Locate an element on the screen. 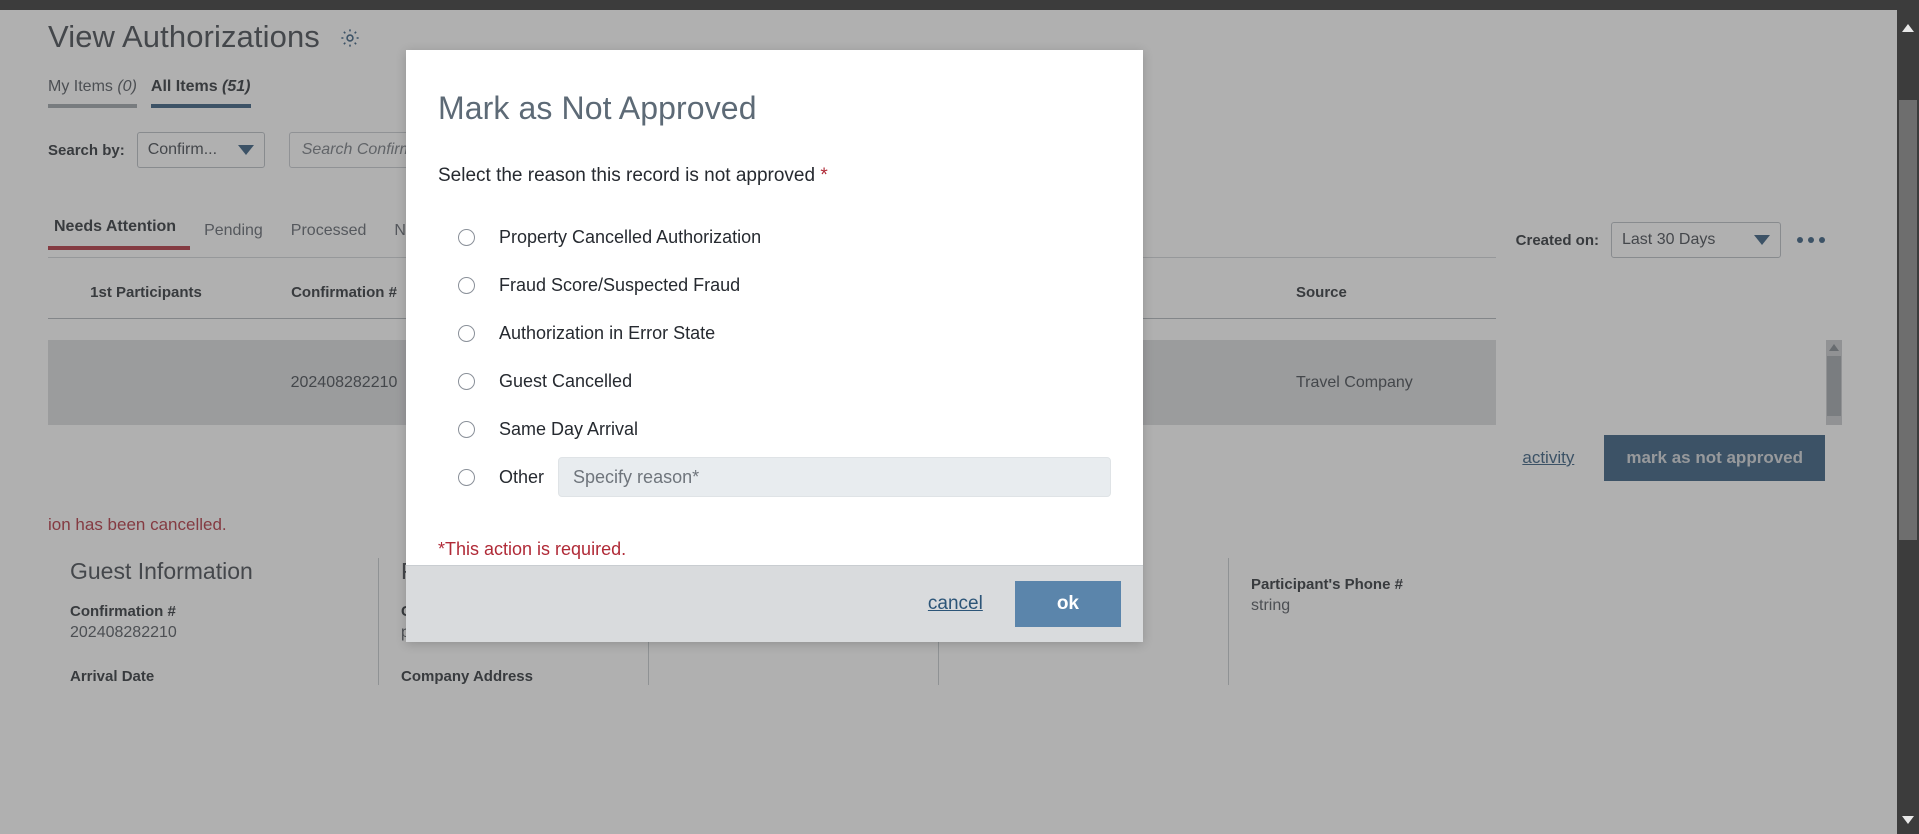 Image resolution: width=1919 pixels, height=834 pixels. other-reason-placeholder: Specify reason* is located at coordinates (636, 476).